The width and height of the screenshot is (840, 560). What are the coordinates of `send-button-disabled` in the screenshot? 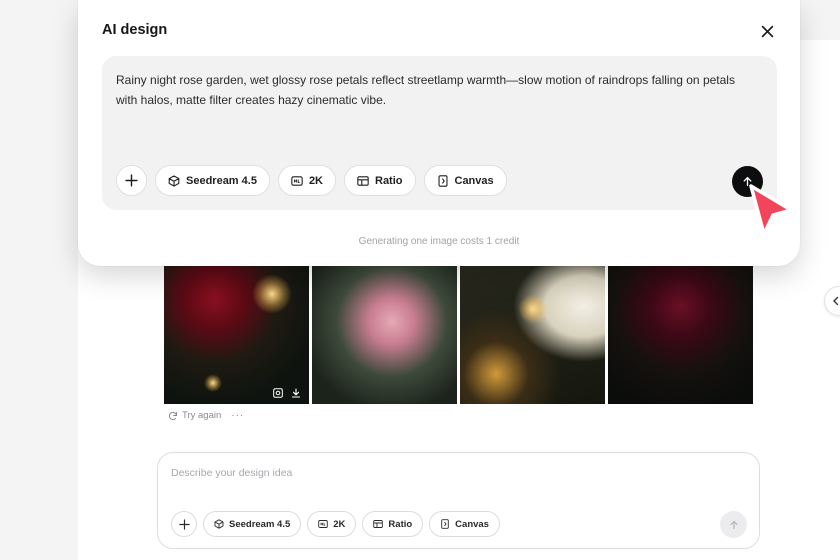 It's located at (733, 524).